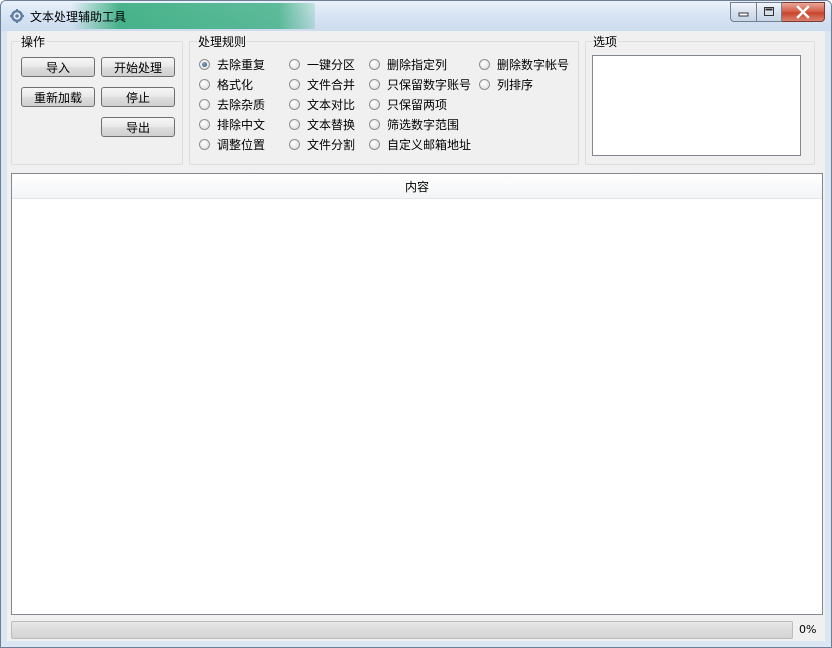 Image resolution: width=832 pixels, height=648 pixels. I want to click on rule-label: 文件合并, so click(331, 84).